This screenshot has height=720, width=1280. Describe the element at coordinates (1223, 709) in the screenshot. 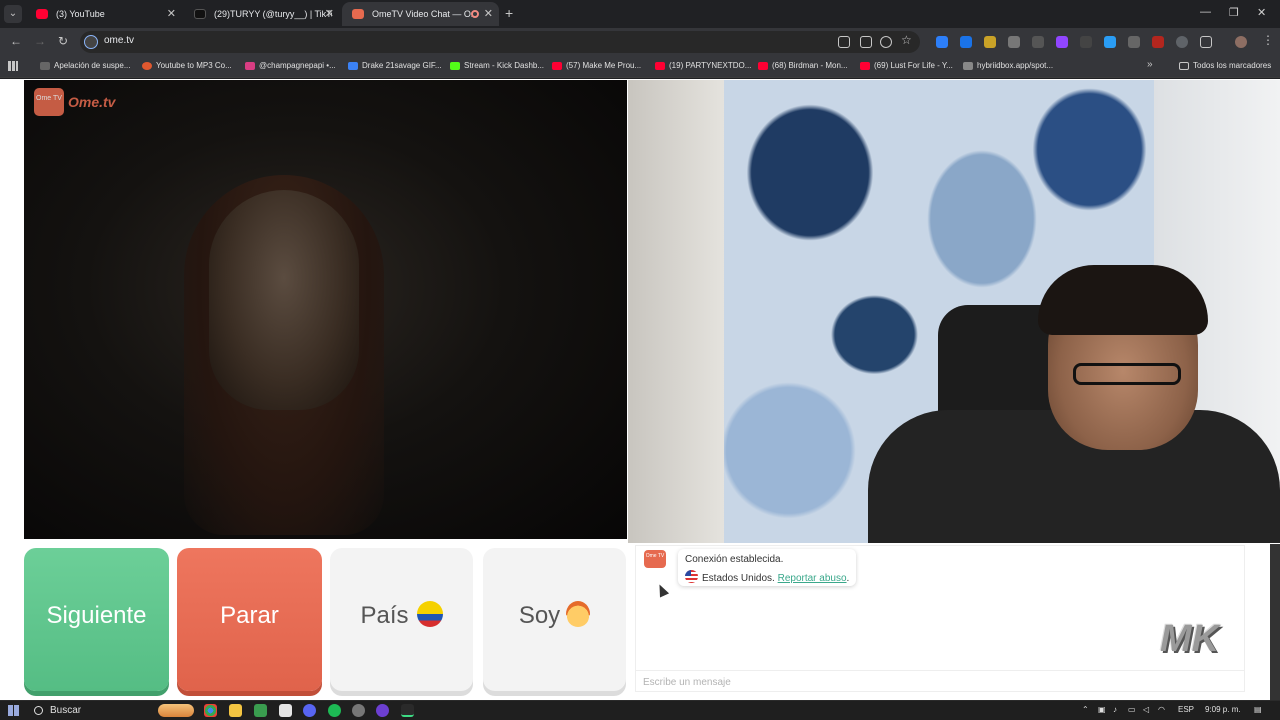

I see `clock: 9:09 p. m.` at that location.